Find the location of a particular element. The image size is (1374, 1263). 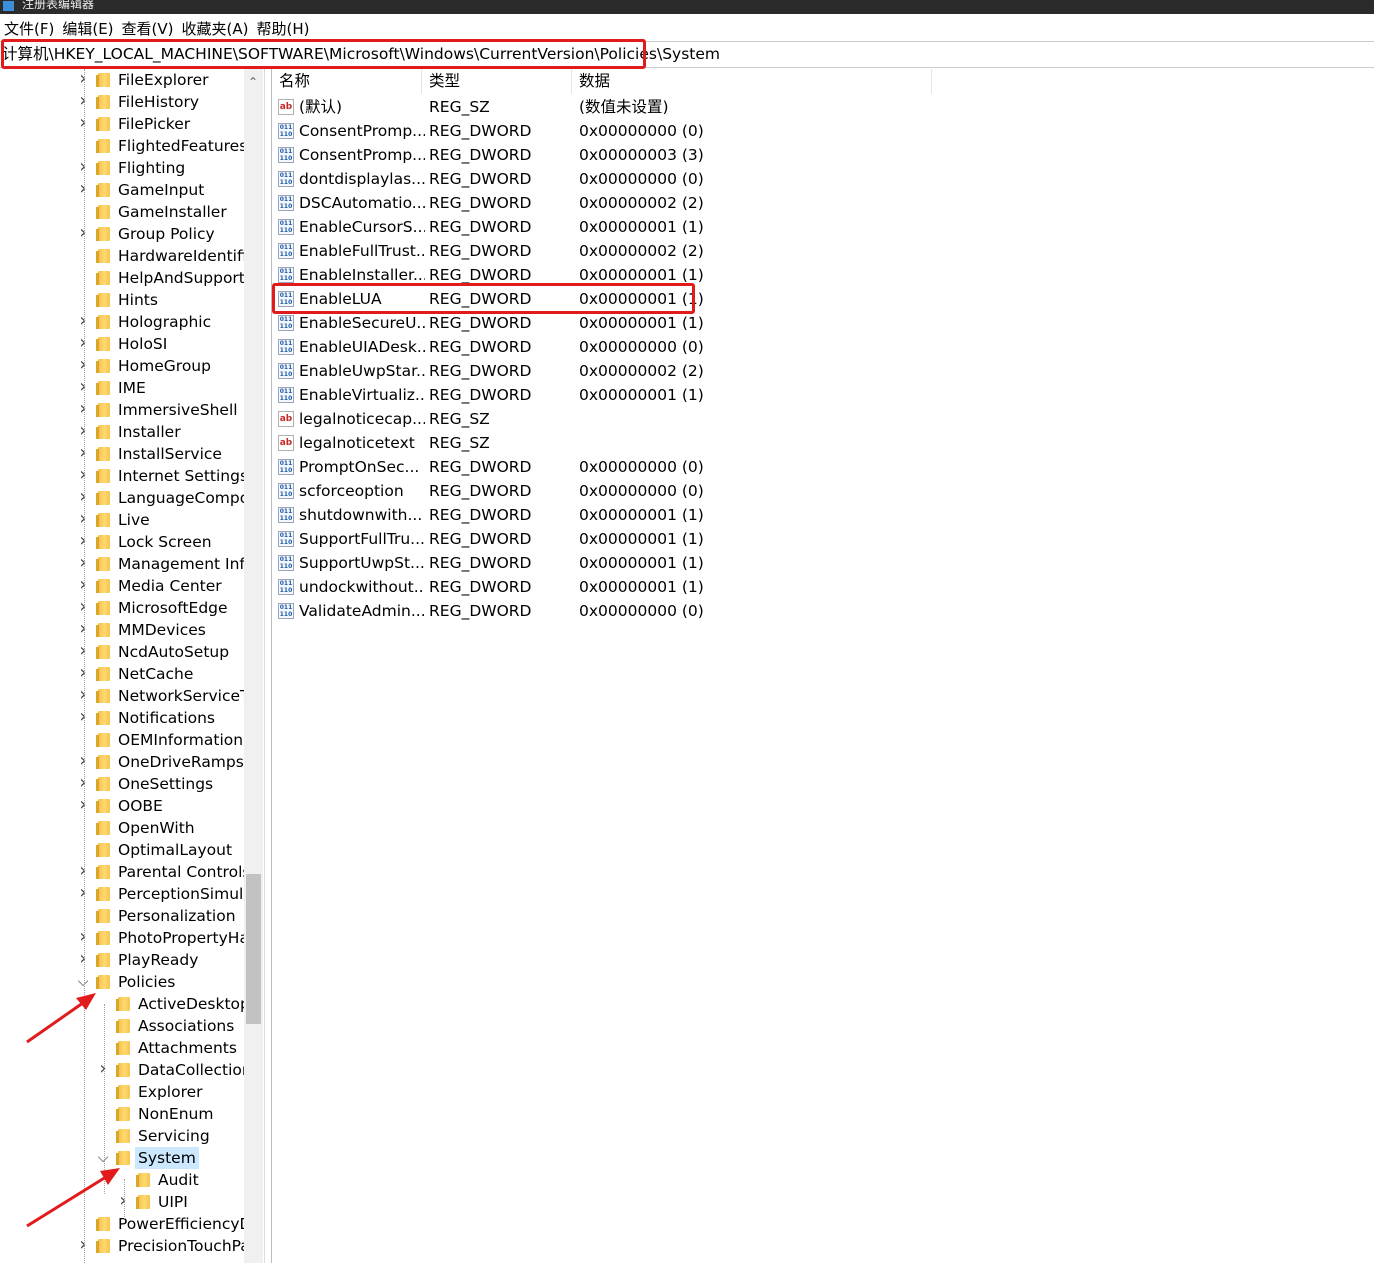

tree-item: ActiveDesktop is located at coordinates (132, 1004).